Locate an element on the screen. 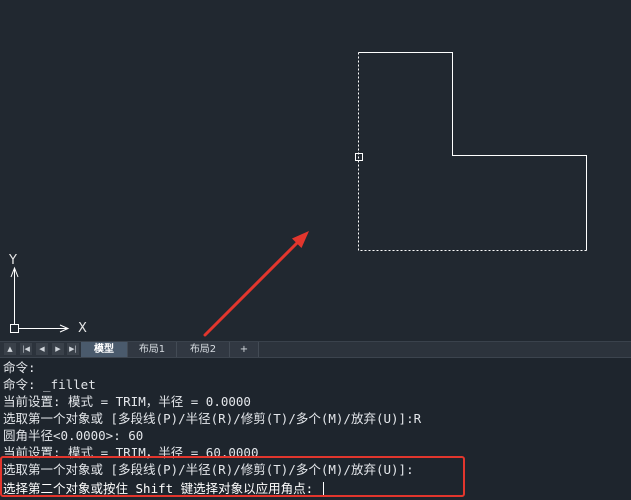  tab-layout2: 布局2 is located at coordinates (203, 349).